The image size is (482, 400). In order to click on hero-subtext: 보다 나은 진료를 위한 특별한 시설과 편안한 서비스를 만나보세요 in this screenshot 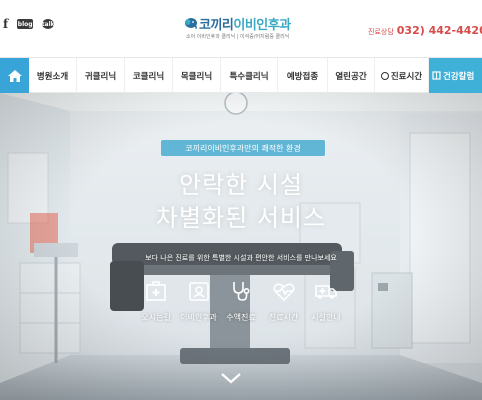, I will do `click(241, 258)`.